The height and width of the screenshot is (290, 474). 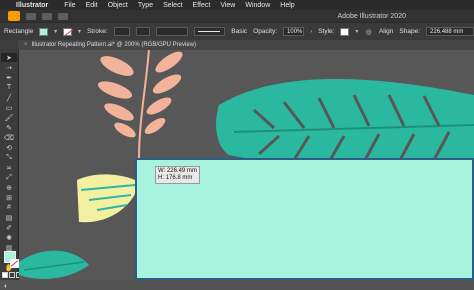 What do you see at coordinates (14, 263) in the screenshot?
I see `stroke-color-swatch` at bounding box center [14, 263].